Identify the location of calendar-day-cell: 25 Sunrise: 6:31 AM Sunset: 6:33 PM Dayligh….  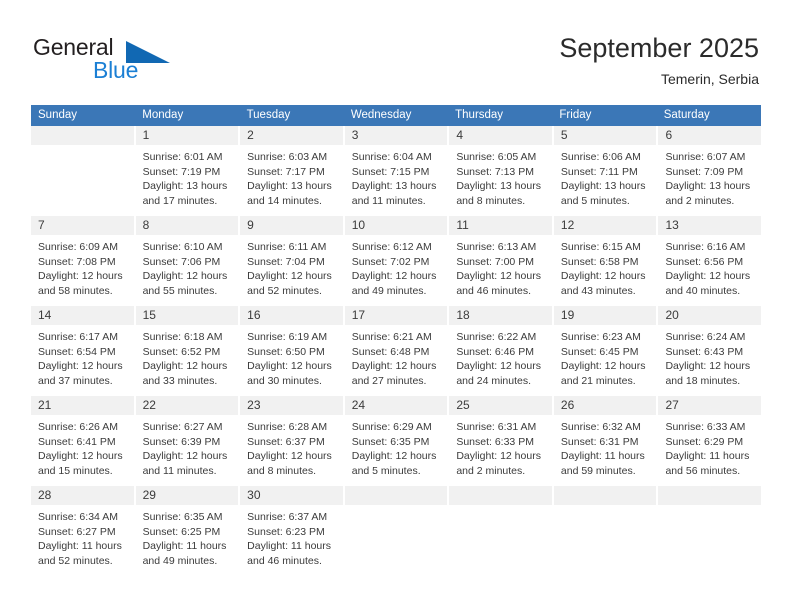
(501, 440).